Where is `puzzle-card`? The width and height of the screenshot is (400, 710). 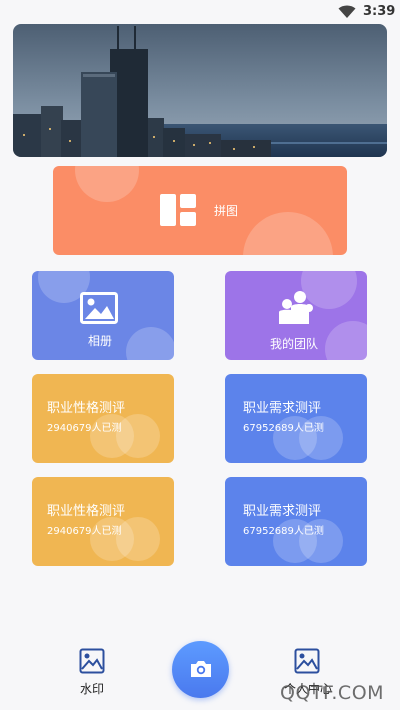
puzzle-card is located at coordinates (200, 210).